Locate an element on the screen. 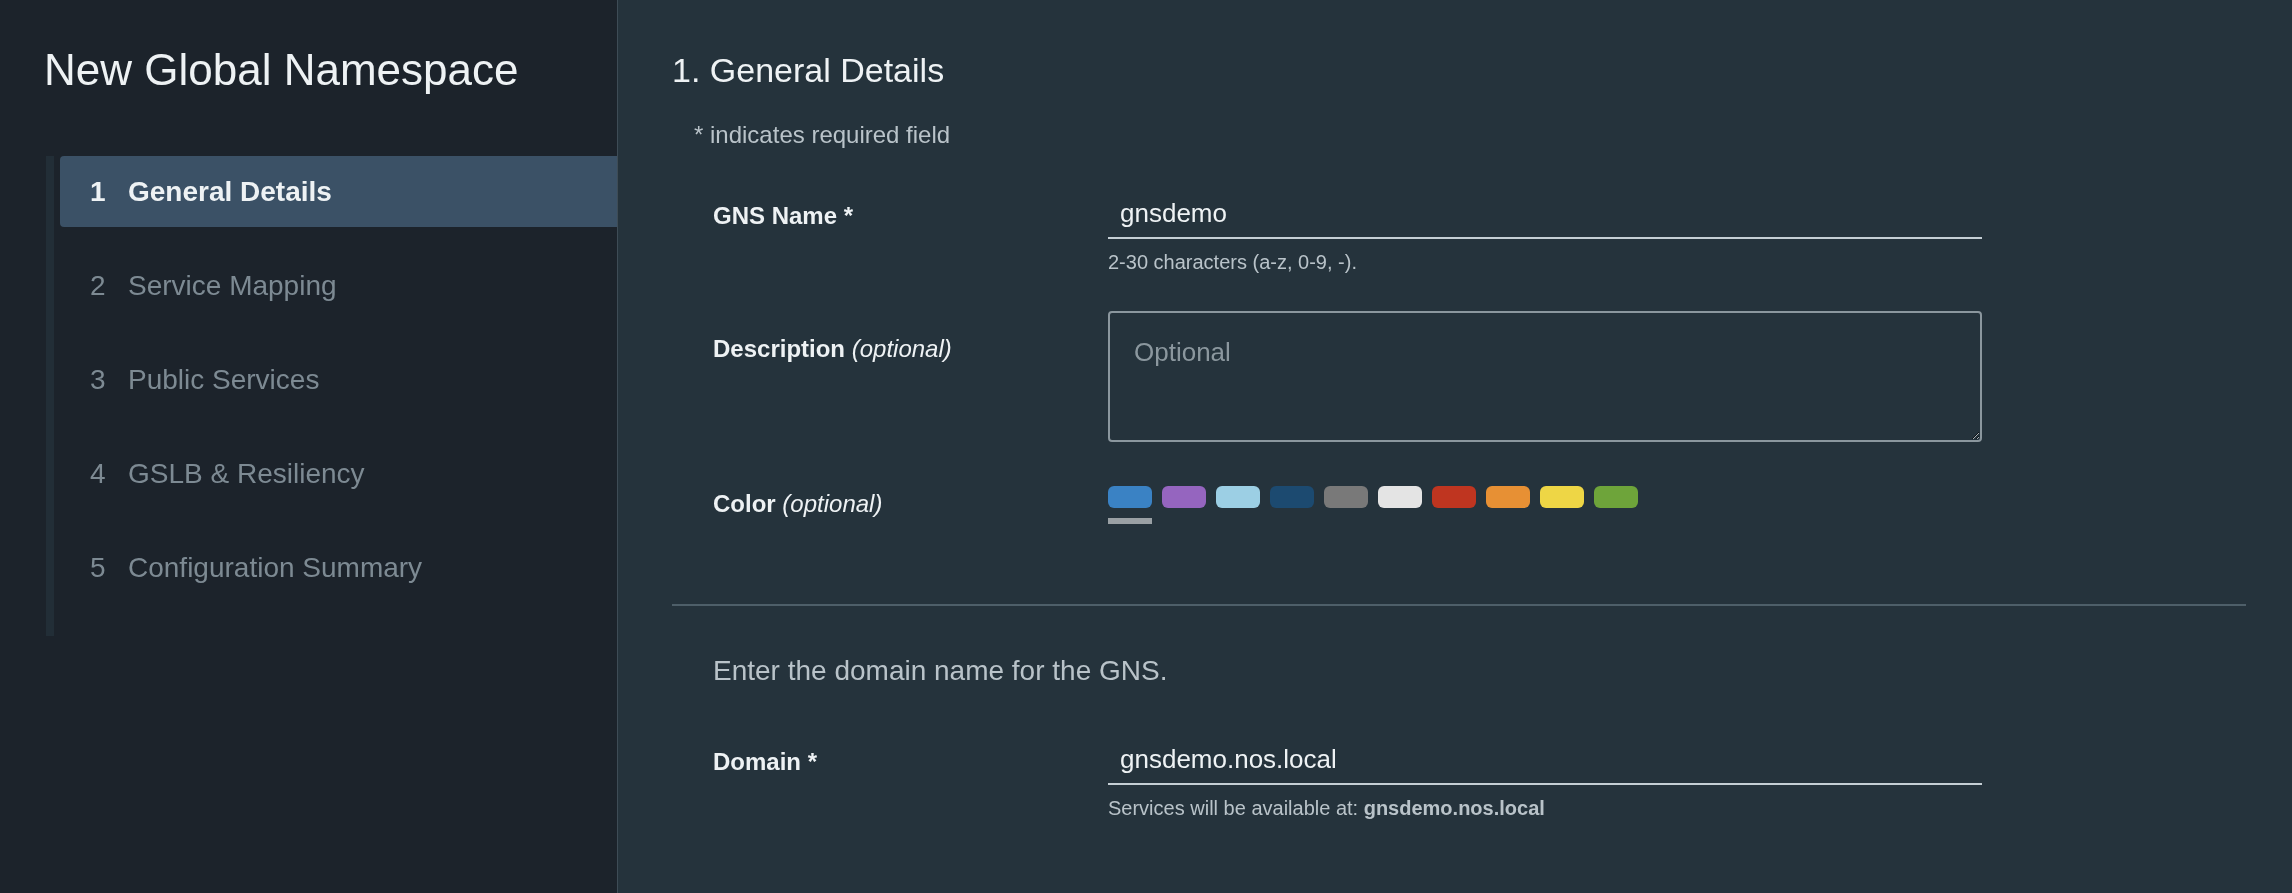 The width and height of the screenshot is (2292, 893). wizard-title: New Global Namespace is located at coordinates (281, 70).